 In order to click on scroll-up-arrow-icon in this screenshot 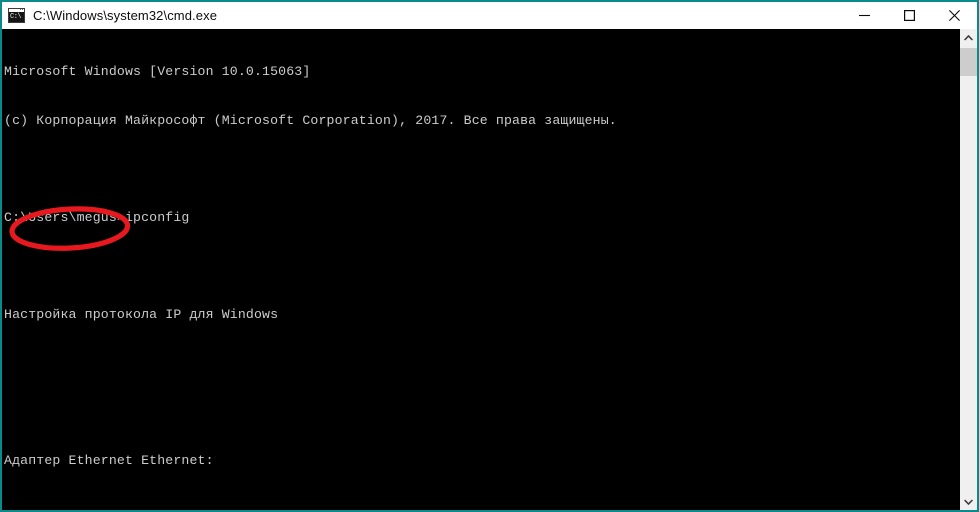, I will do `click(968, 37)`.